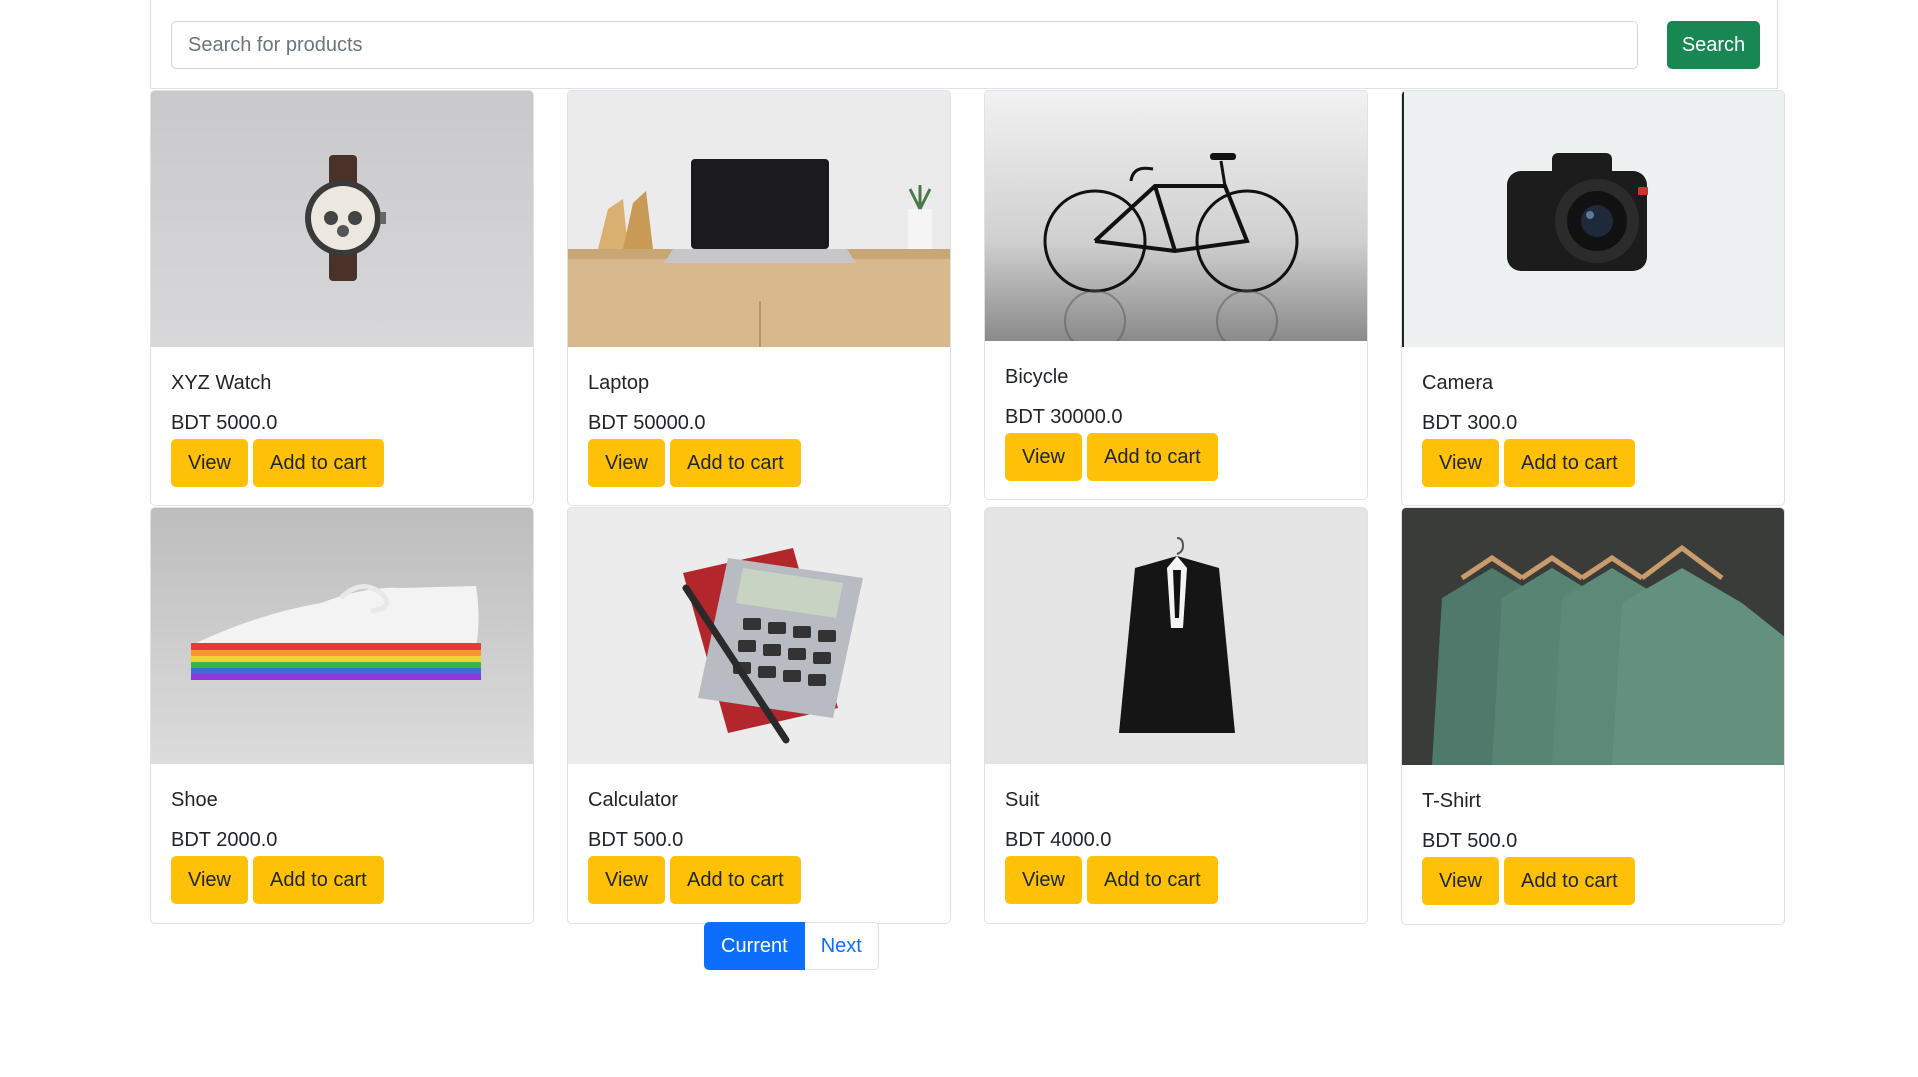 The width and height of the screenshot is (1918, 1077). What do you see at coordinates (1058, 840) in the screenshot?
I see `product-price: BDT 4000.0` at bounding box center [1058, 840].